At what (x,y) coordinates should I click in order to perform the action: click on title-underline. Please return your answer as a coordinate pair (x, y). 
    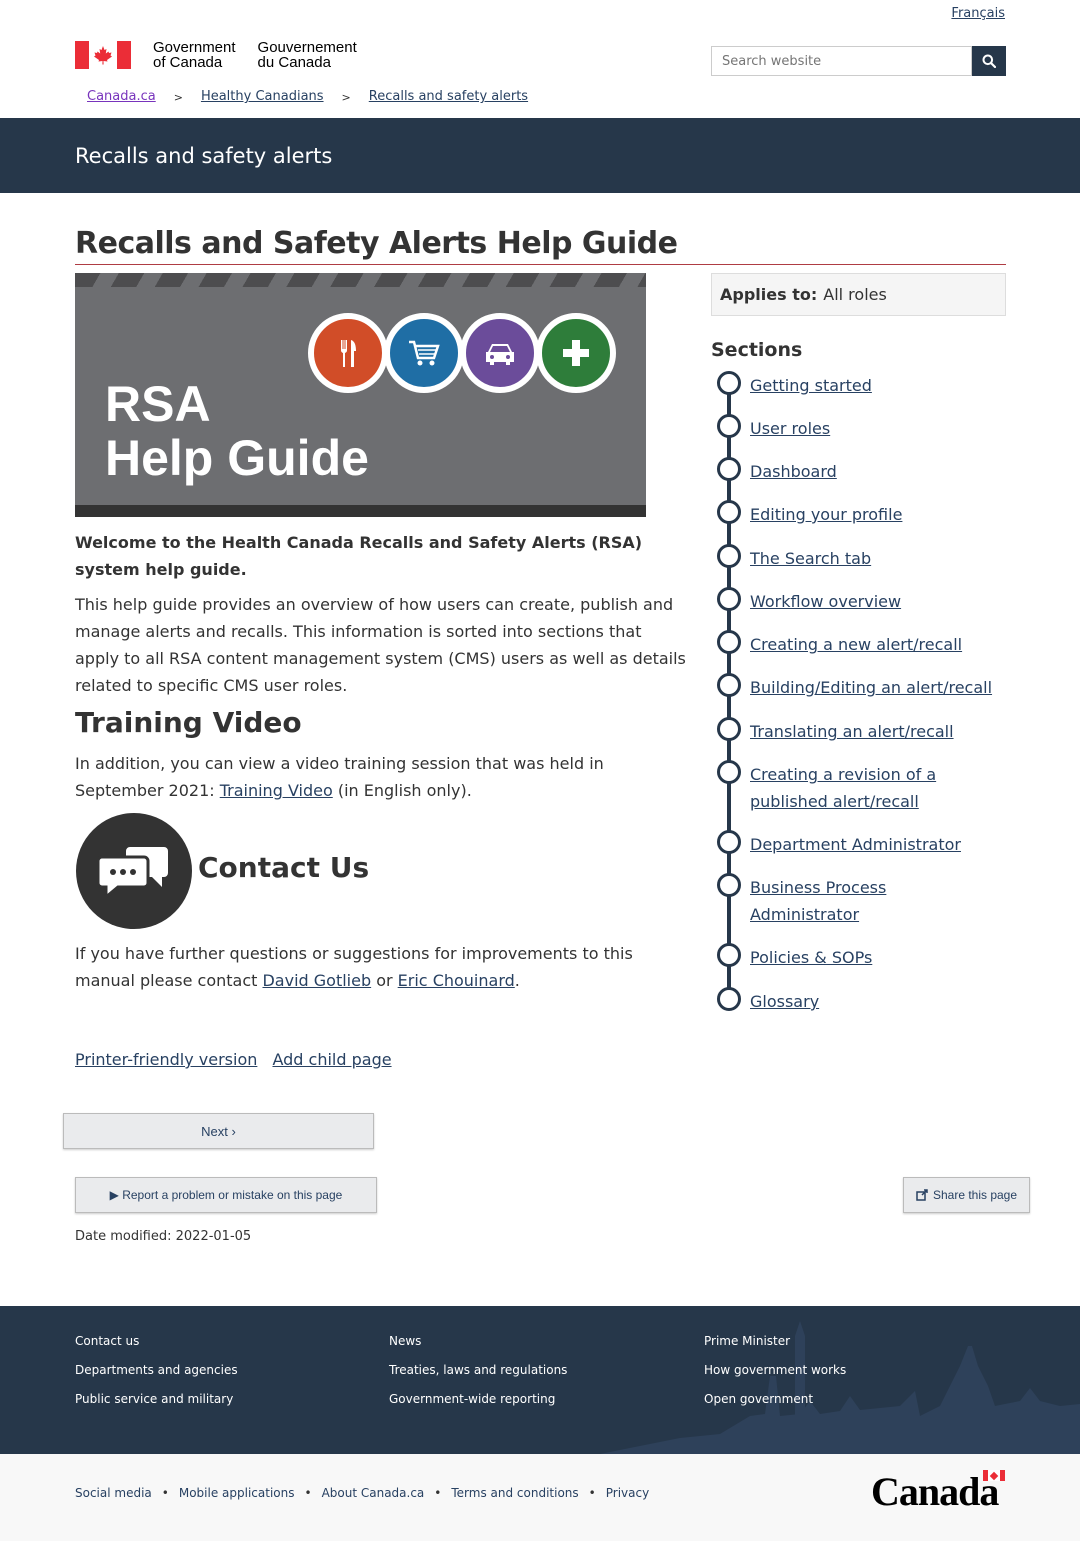
    Looking at the image, I should click on (540, 264).